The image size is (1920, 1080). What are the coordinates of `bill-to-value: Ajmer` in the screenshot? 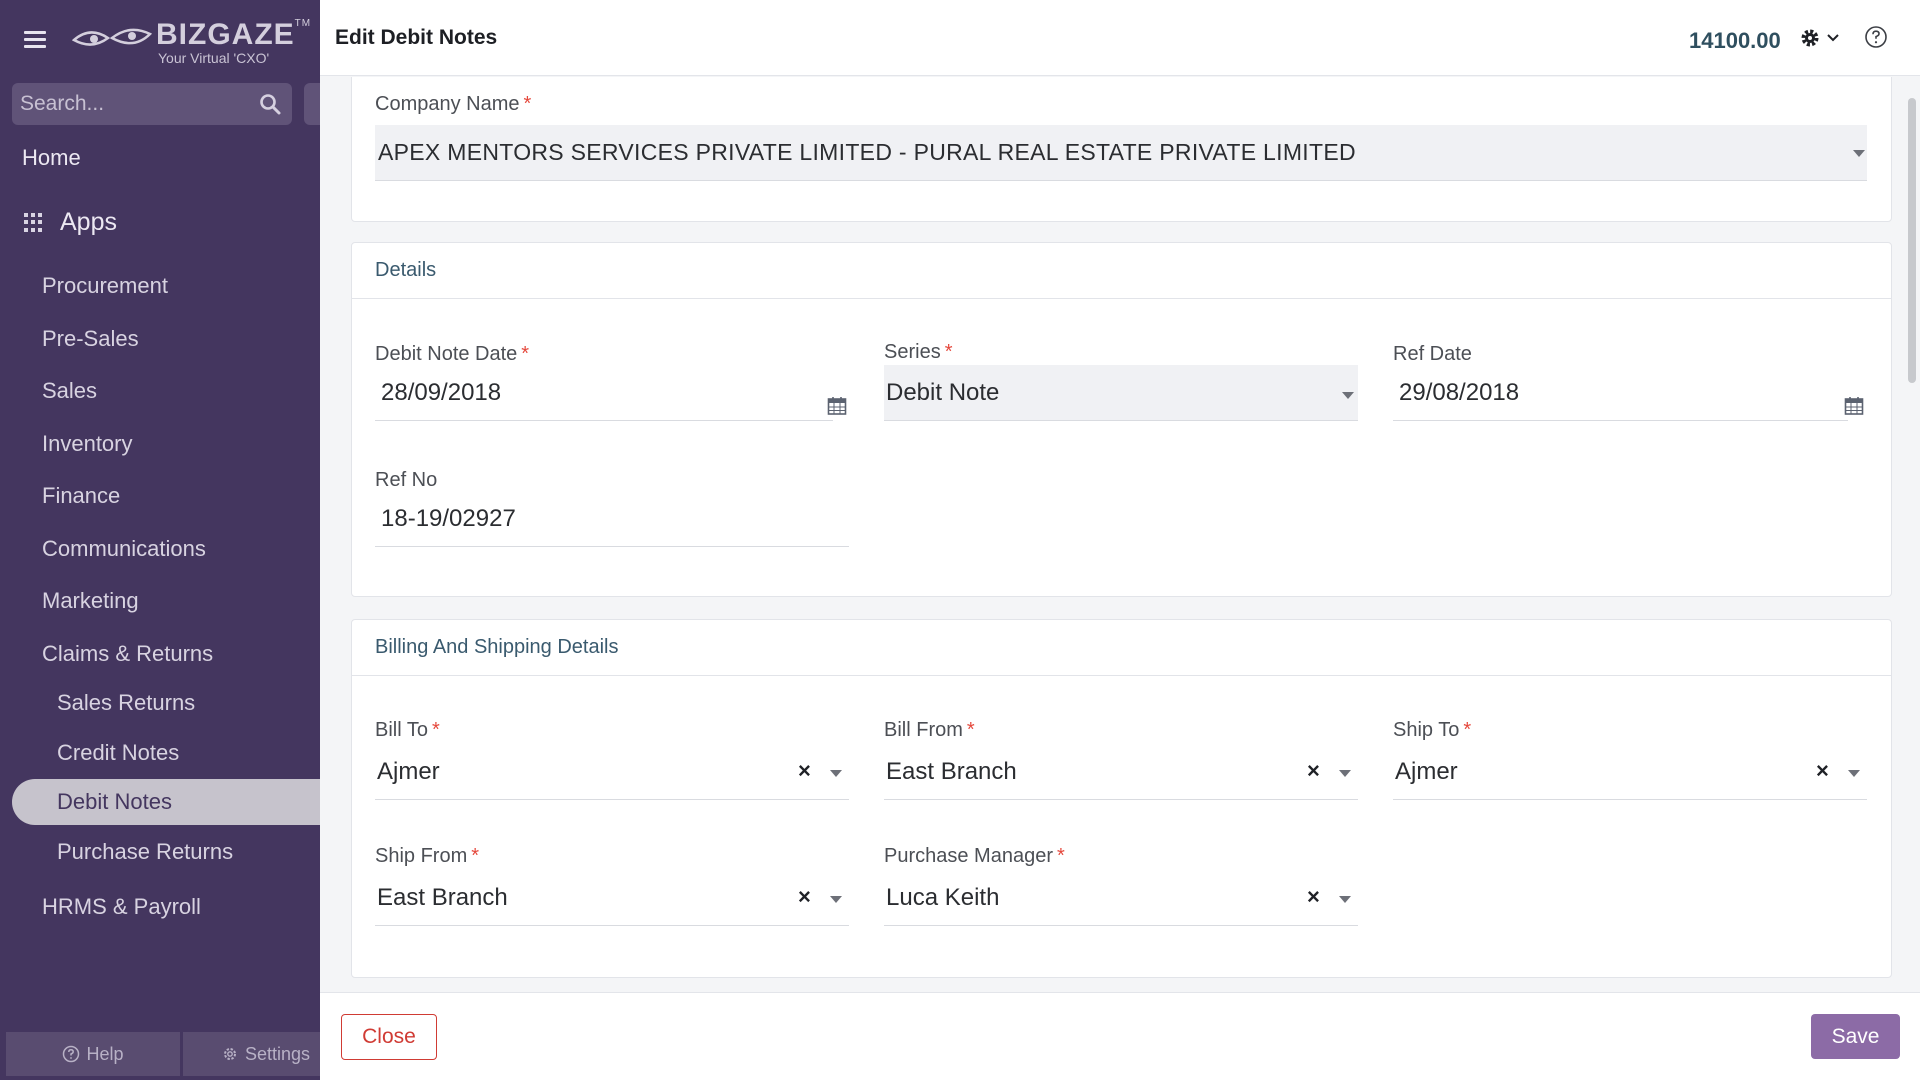 It's located at (408, 771).